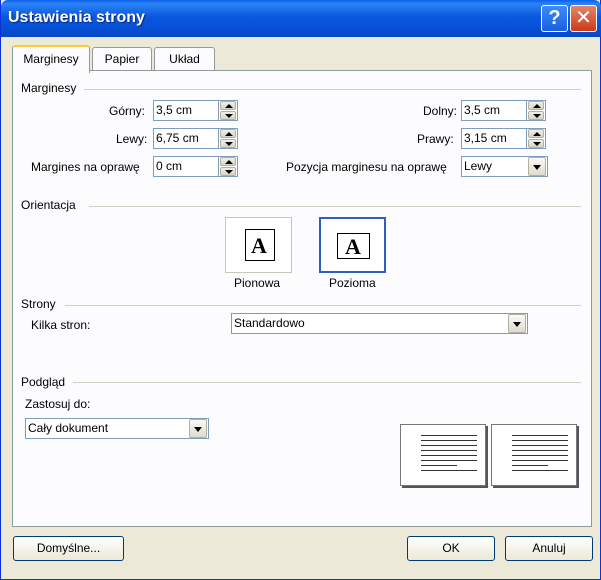  Describe the element at coordinates (186, 166) in the screenshot. I see `gutter-input: 0 cm` at that location.